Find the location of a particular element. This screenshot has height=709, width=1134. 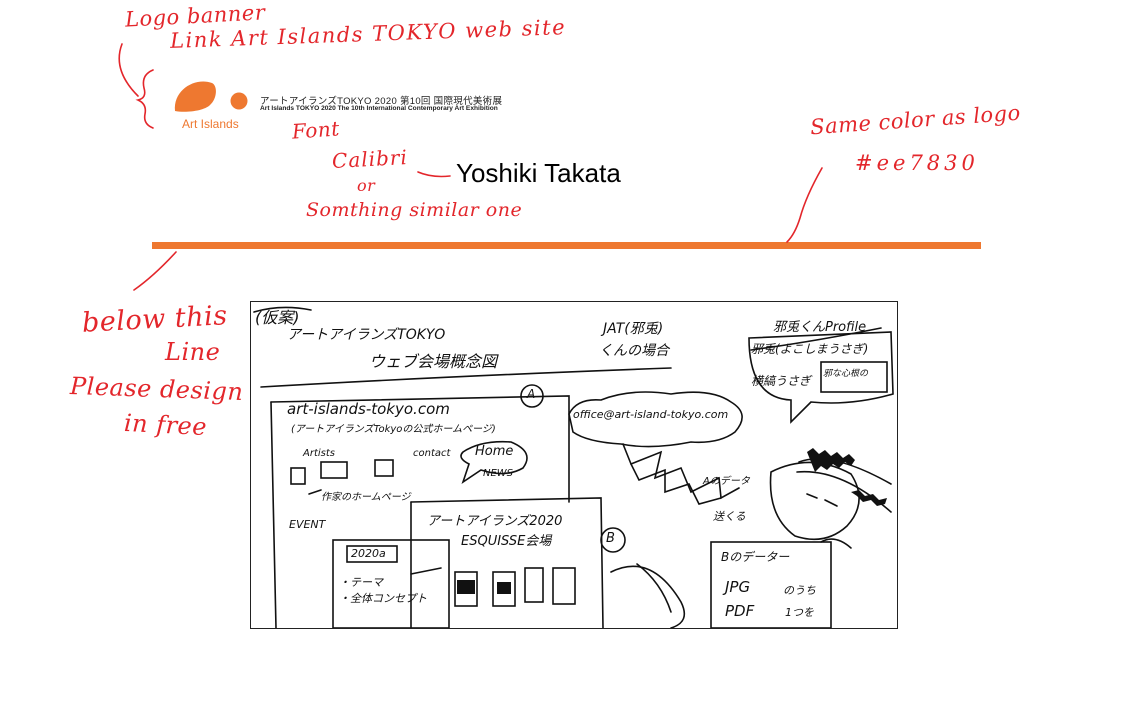

sketch-esquisse-2: ESQUISSE会場 is located at coordinates (506, 541).